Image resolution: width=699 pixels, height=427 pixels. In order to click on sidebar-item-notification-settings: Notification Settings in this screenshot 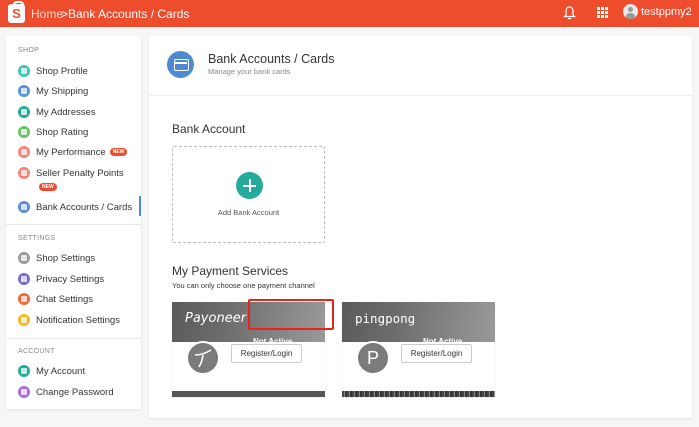, I will do `click(69, 320)`.